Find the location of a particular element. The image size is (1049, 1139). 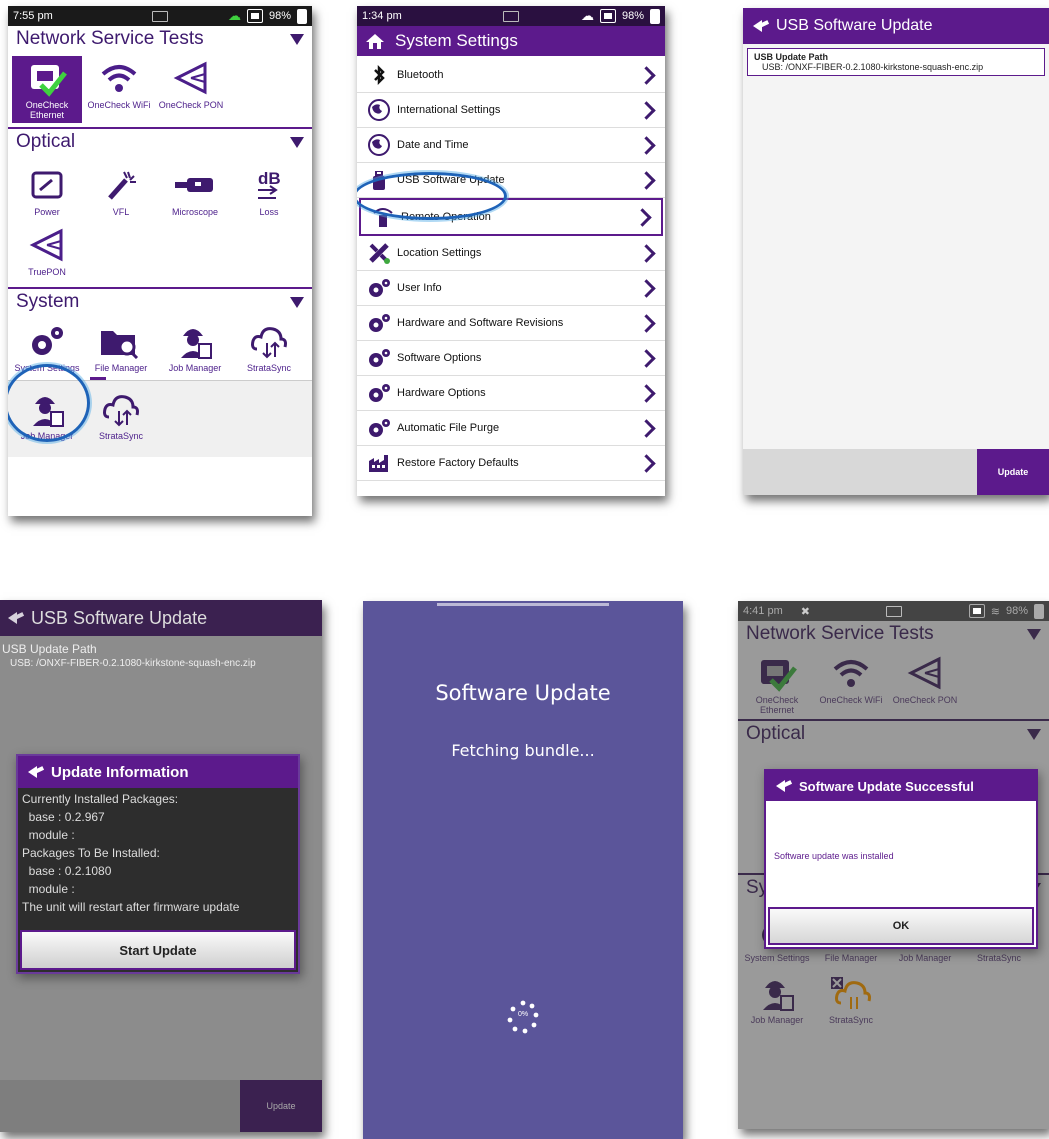

info-line: module : is located at coordinates (48, 889).